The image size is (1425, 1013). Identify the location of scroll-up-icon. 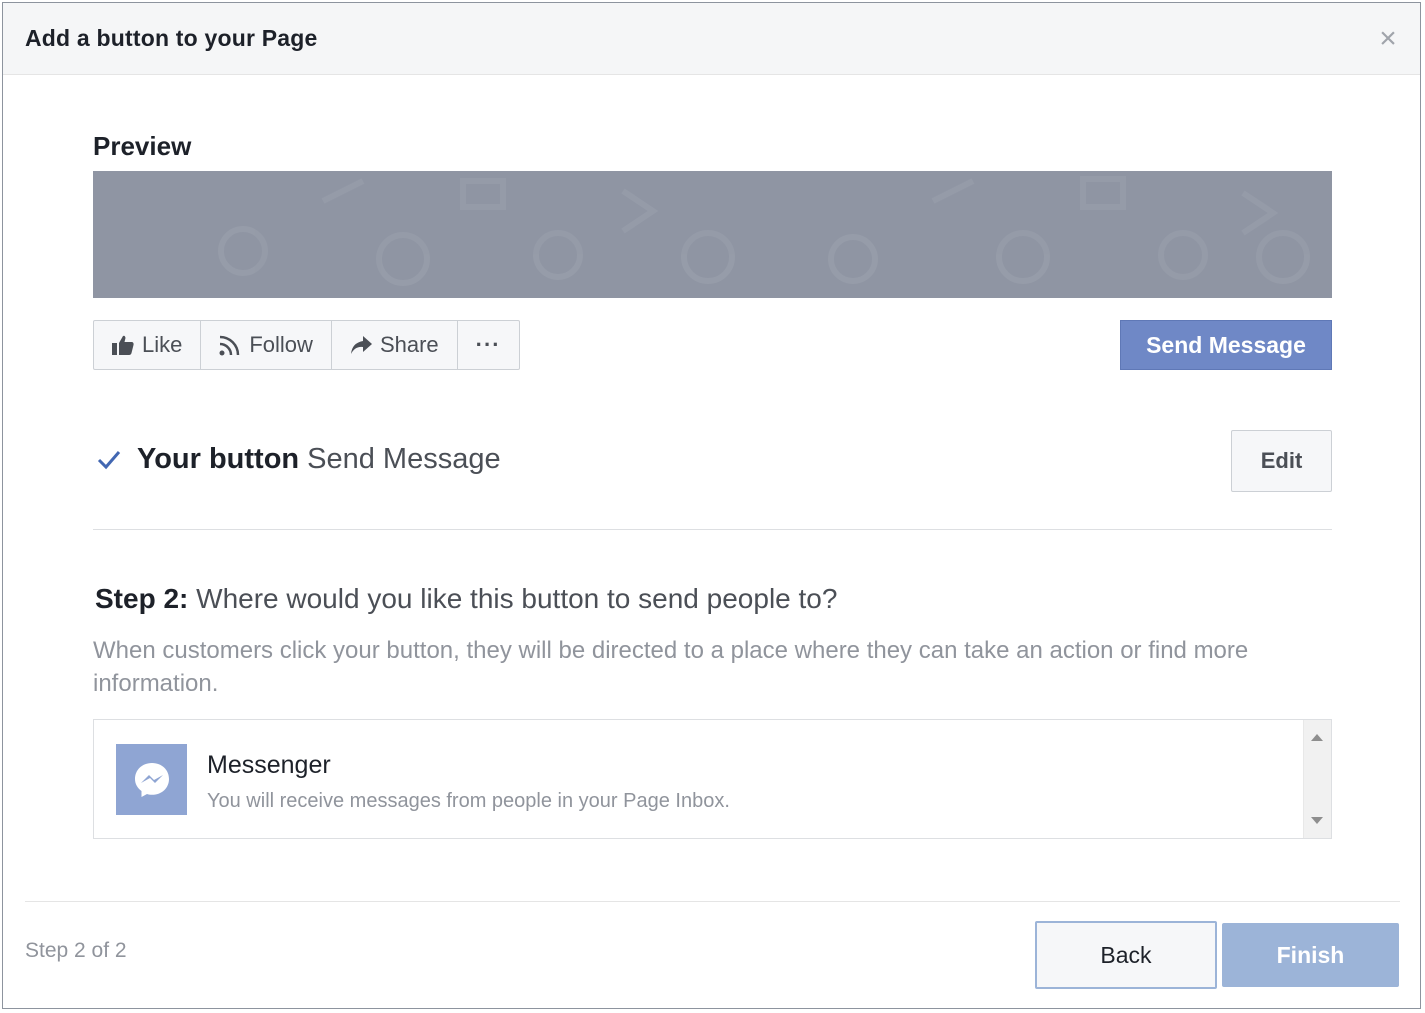
(1317, 737).